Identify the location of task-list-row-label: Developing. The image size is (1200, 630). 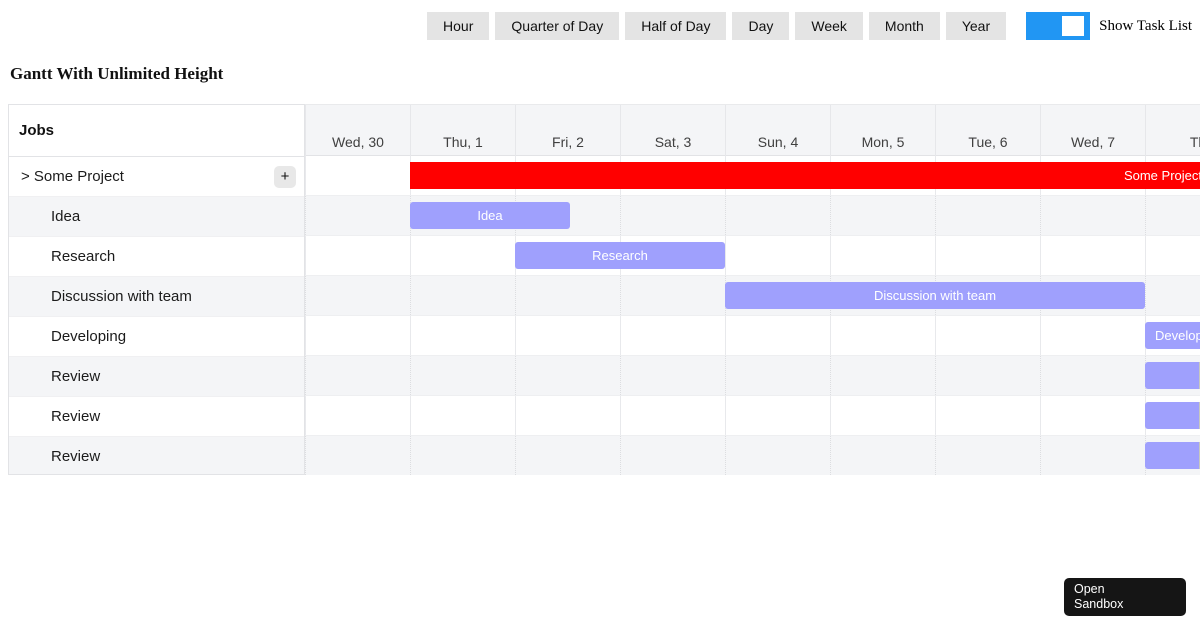
(89, 336).